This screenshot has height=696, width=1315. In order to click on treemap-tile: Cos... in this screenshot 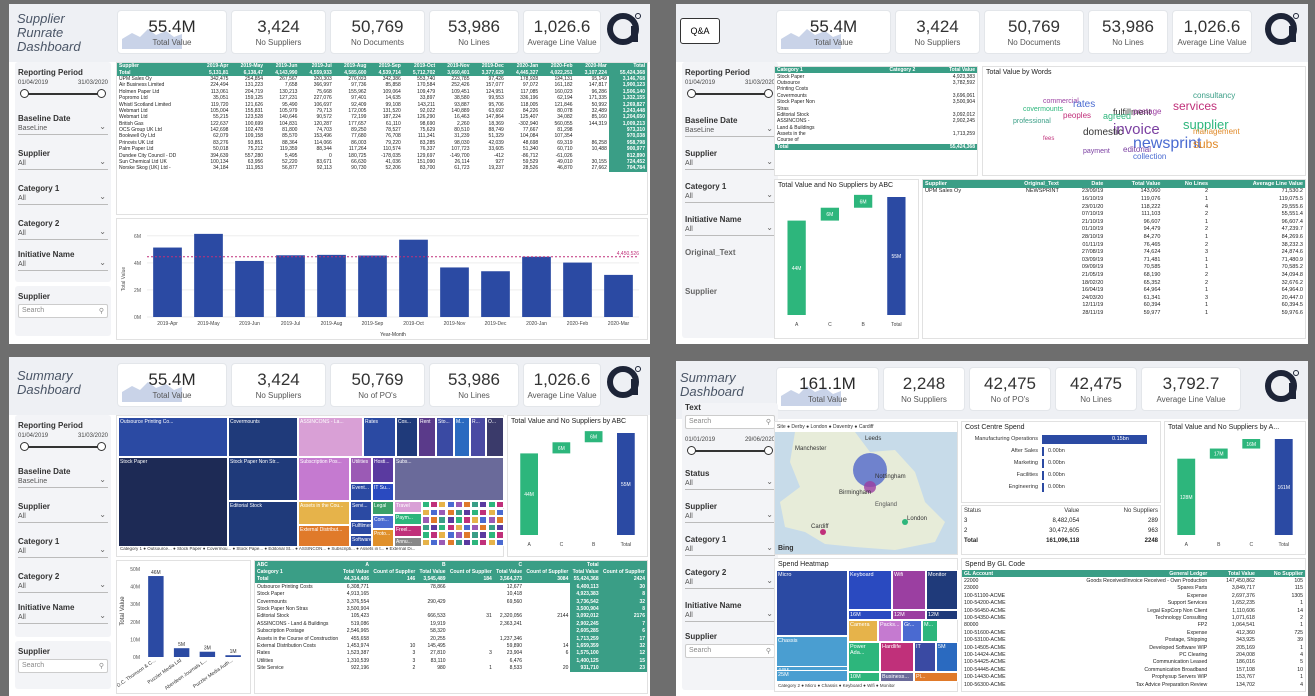, I will do `click(407, 437)`.